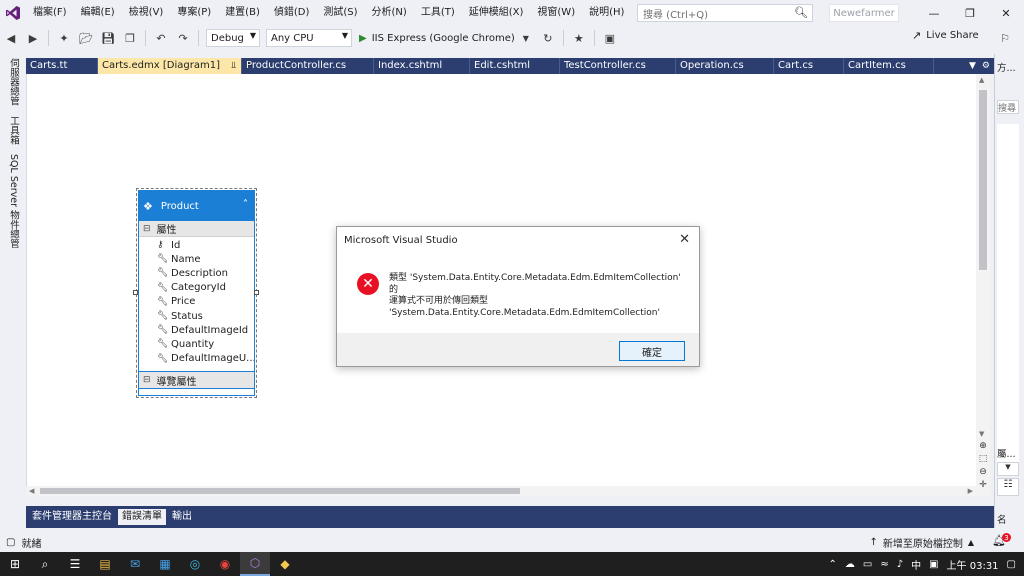  What do you see at coordinates (130, 38) in the screenshot?
I see `save-all-icon: ❐` at bounding box center [130, 38].